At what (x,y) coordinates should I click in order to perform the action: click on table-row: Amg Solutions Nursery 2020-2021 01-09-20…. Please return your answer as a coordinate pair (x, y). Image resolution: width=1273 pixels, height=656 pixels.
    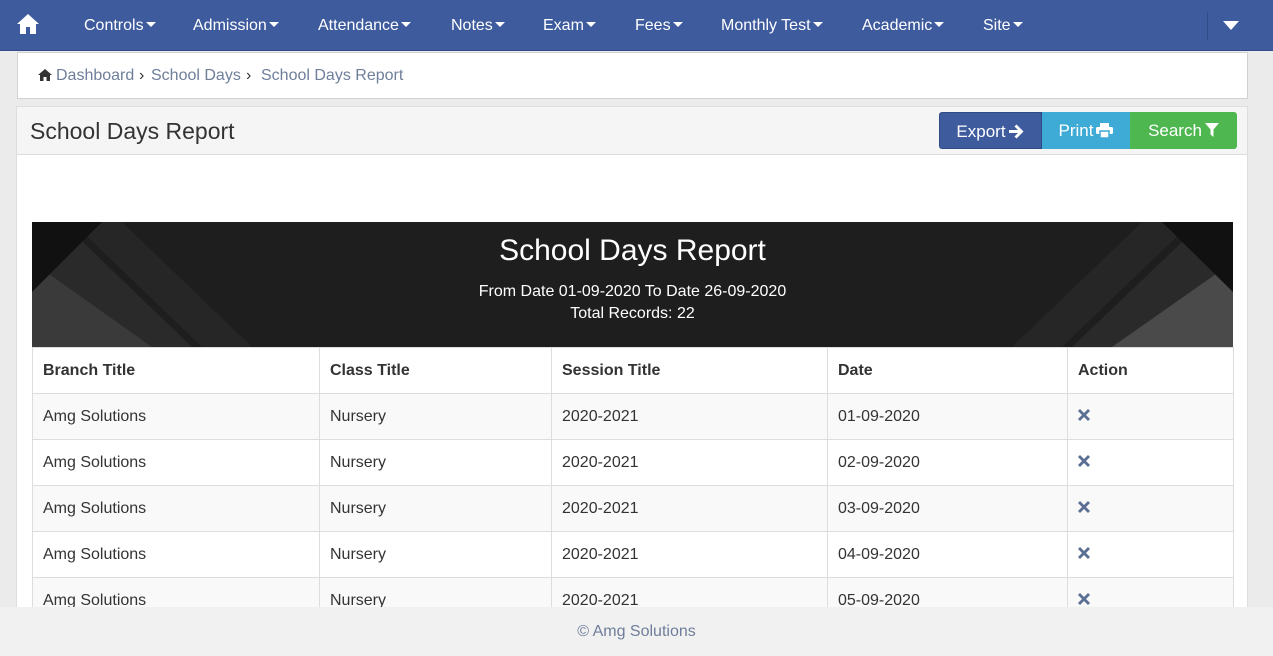
    Looking at the image, I should click on (633, 416).